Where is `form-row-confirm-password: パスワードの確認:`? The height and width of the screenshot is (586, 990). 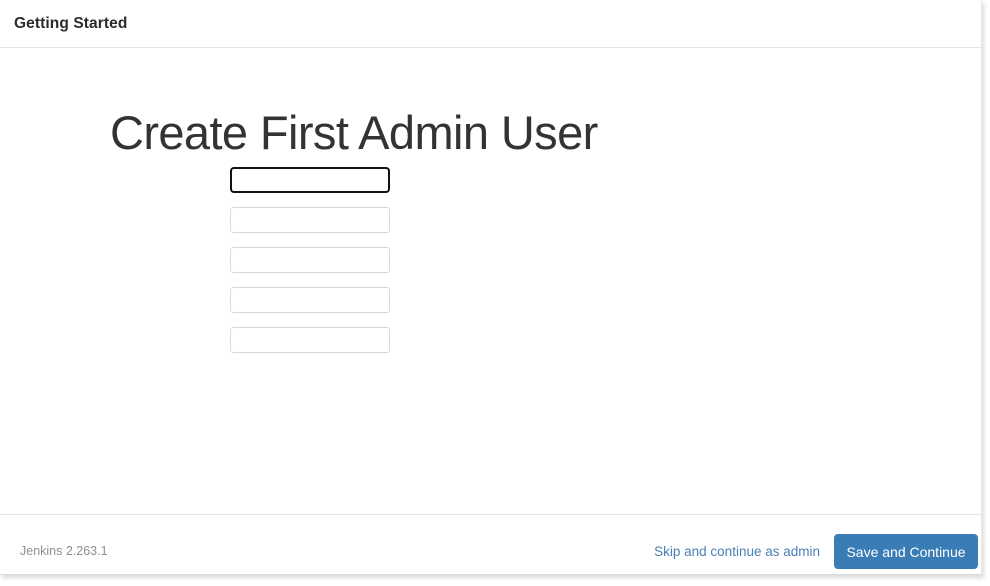
form-row-confirm-password: パスワードの確認: is located at coordinates (300, 267).